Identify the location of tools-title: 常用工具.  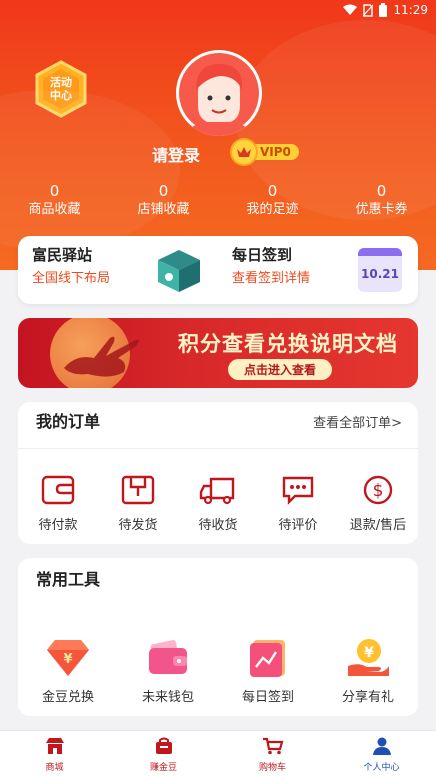
(68, 579).